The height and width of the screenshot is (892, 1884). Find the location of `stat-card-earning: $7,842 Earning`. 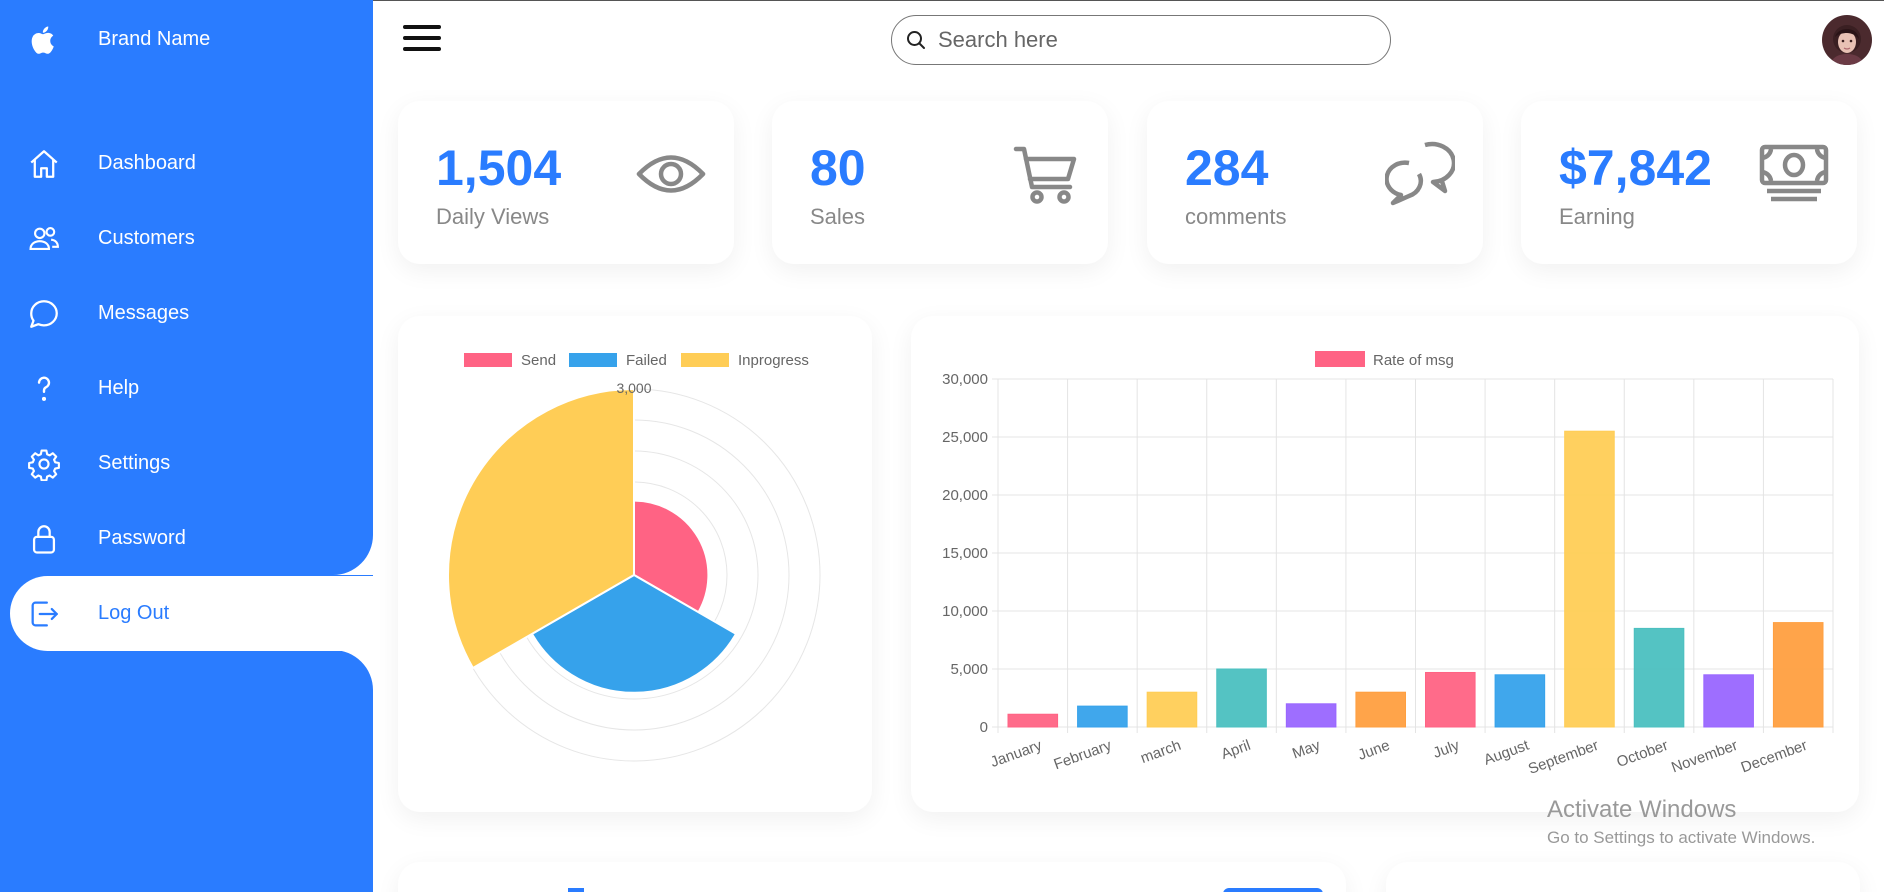

stat-card-earning: $7,842 Earning is located at coordinates (1689, 182).